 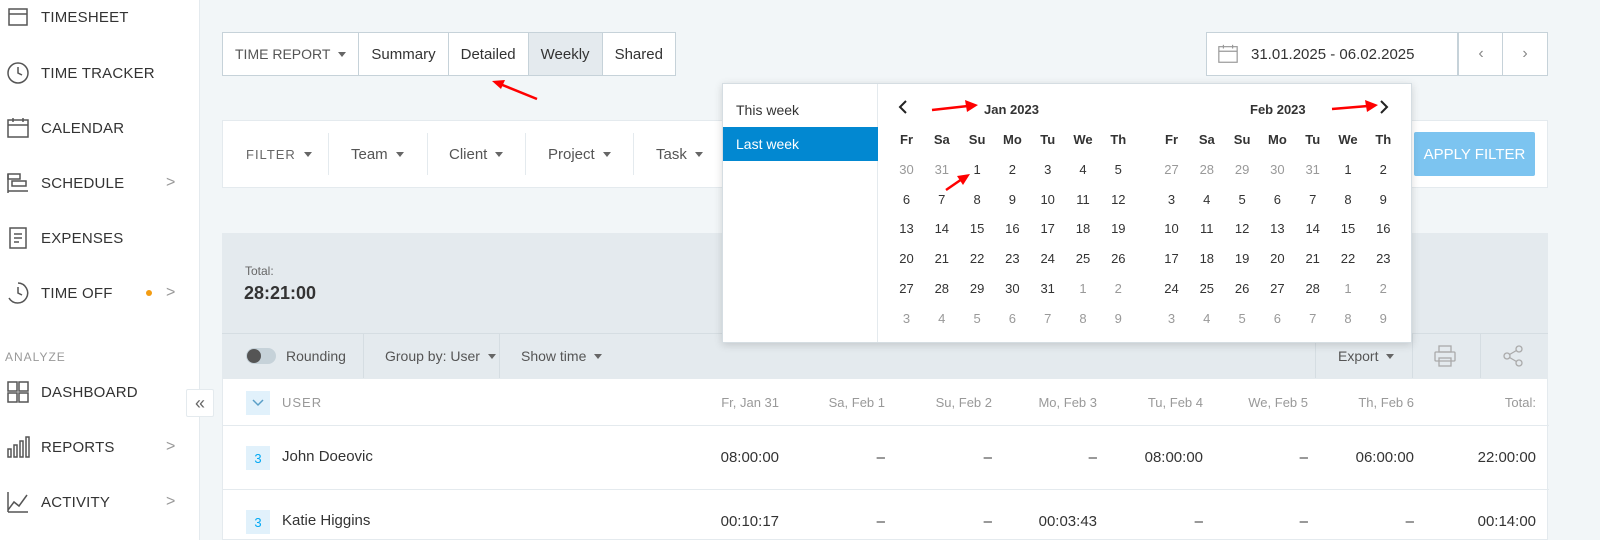 What do you see at coordinates (200, 403) in the screenshot?
I see `collapse-sidebar-button: «` at bounding box center [200, 403].